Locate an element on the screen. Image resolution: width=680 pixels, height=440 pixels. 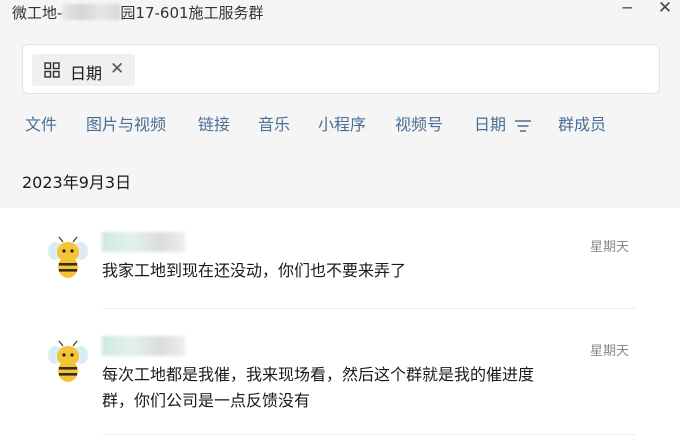
grid-icon is located at coordinates (52, 70).